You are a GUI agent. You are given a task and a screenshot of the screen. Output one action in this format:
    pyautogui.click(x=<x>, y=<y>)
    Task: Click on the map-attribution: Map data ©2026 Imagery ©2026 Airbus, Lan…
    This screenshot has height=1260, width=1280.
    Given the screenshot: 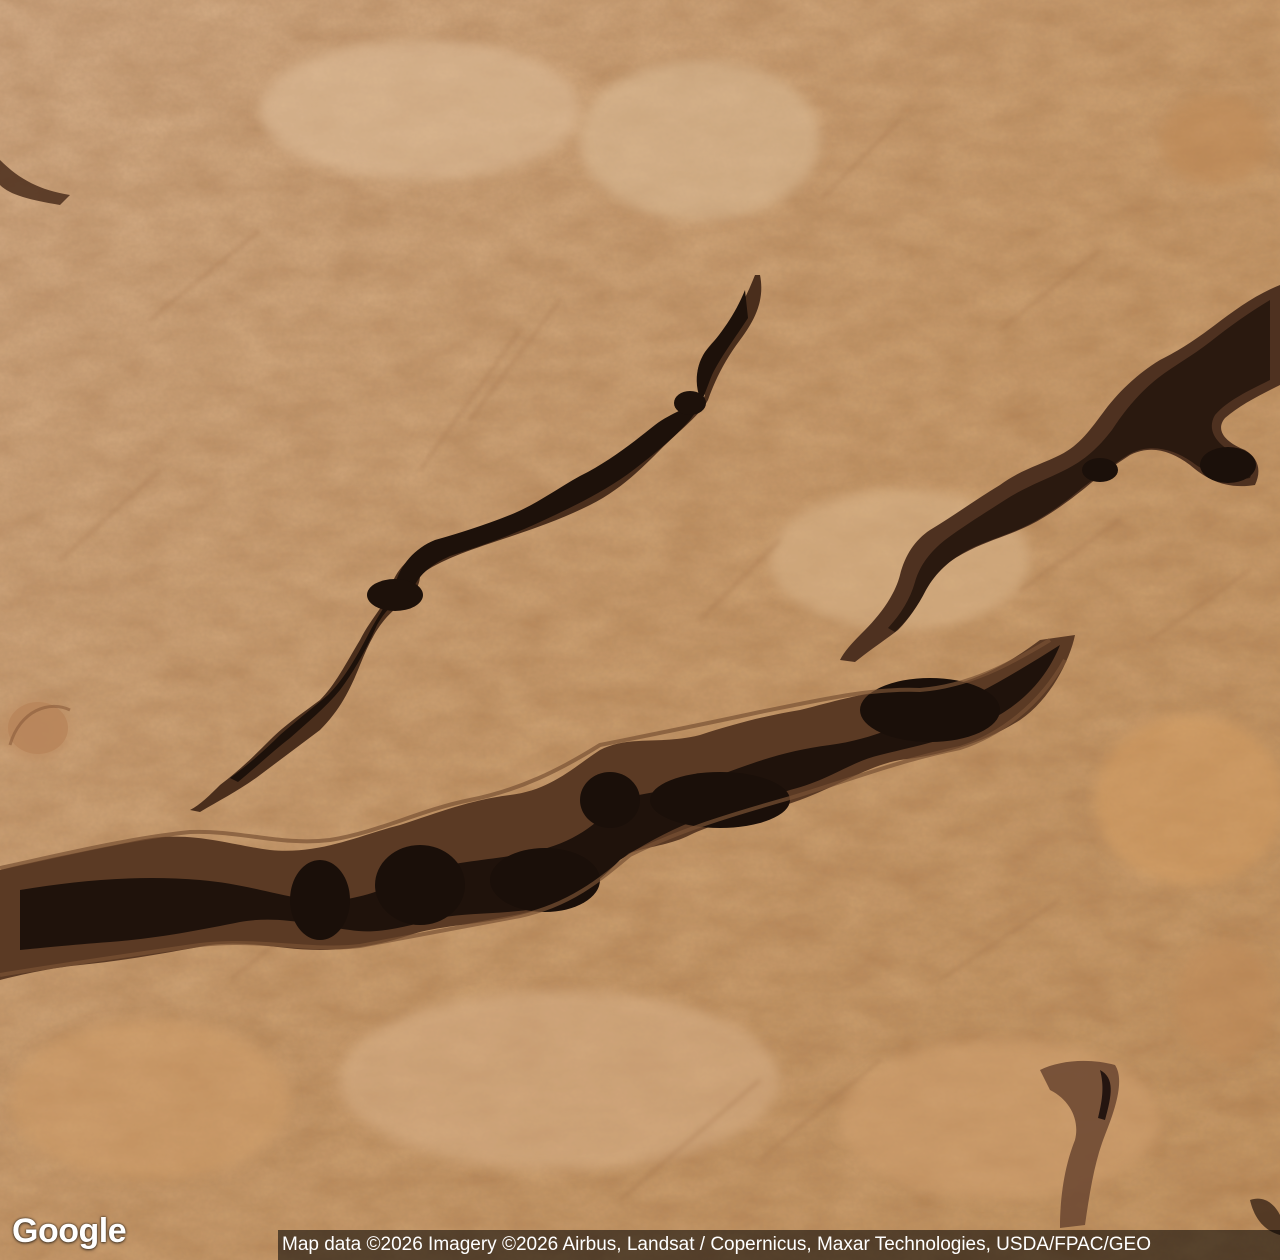 What is the action you would take?
    pyautogui.click(x=779, y=1245)
    